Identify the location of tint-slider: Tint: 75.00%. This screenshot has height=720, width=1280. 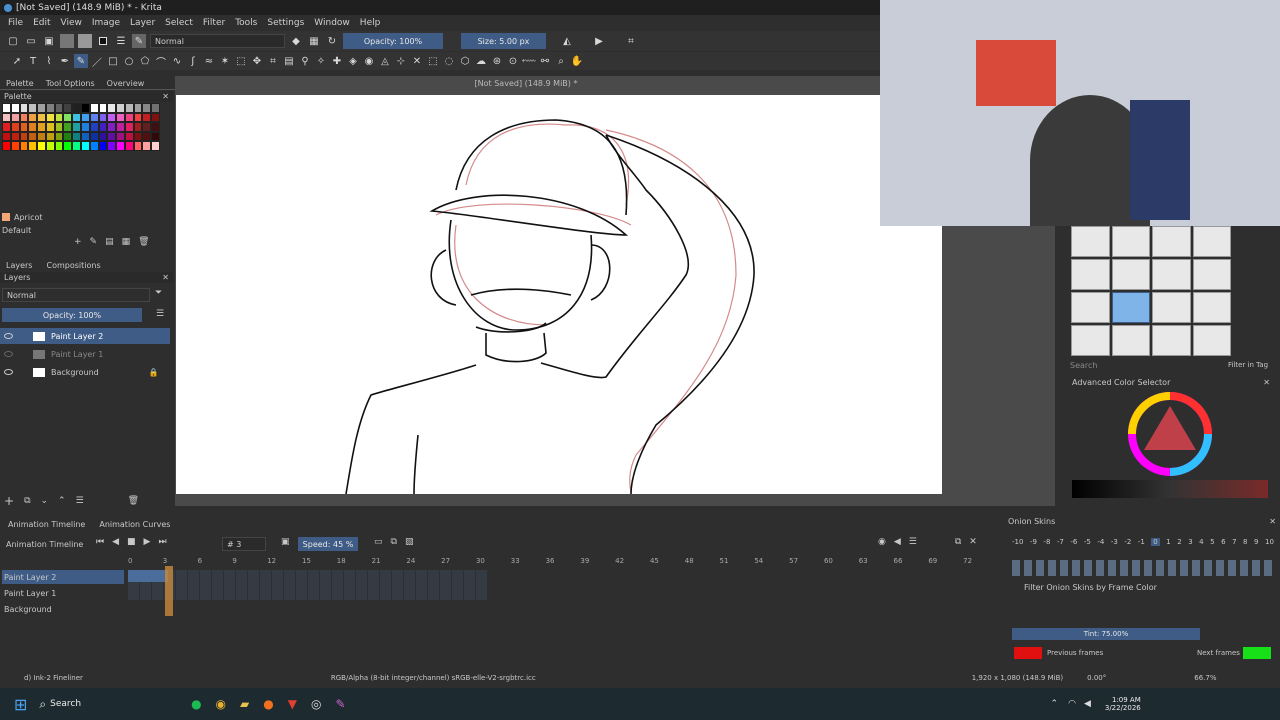
(1106, 634).